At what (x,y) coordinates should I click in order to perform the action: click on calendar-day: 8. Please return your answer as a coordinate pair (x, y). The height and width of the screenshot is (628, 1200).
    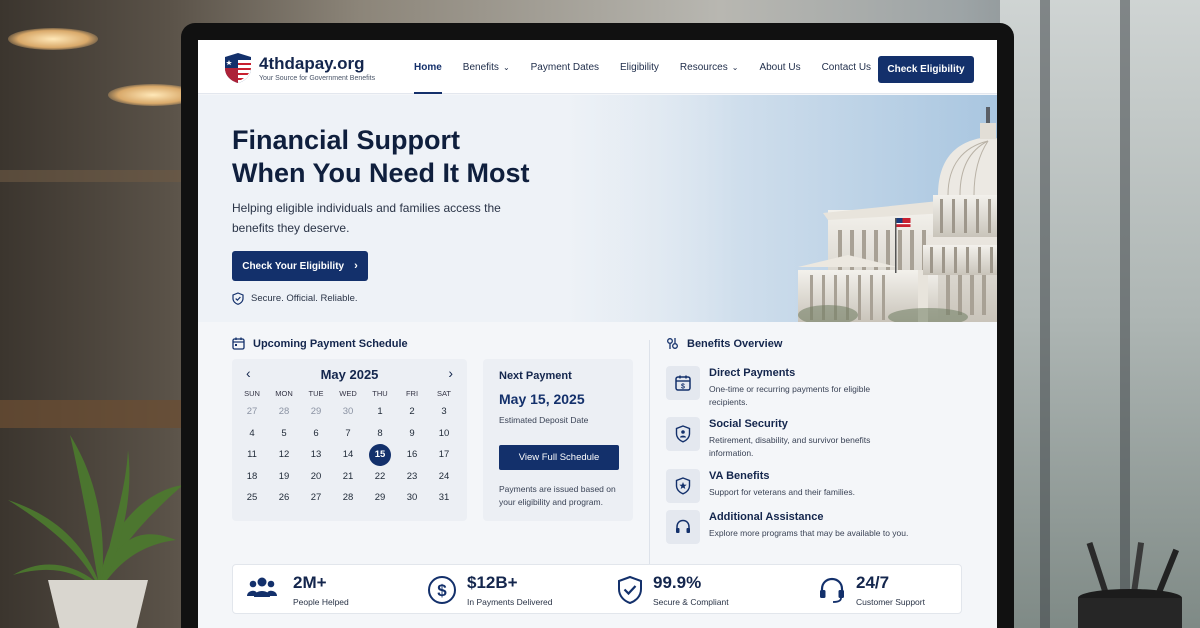
    Looking at the image, I should click on (380, 434).